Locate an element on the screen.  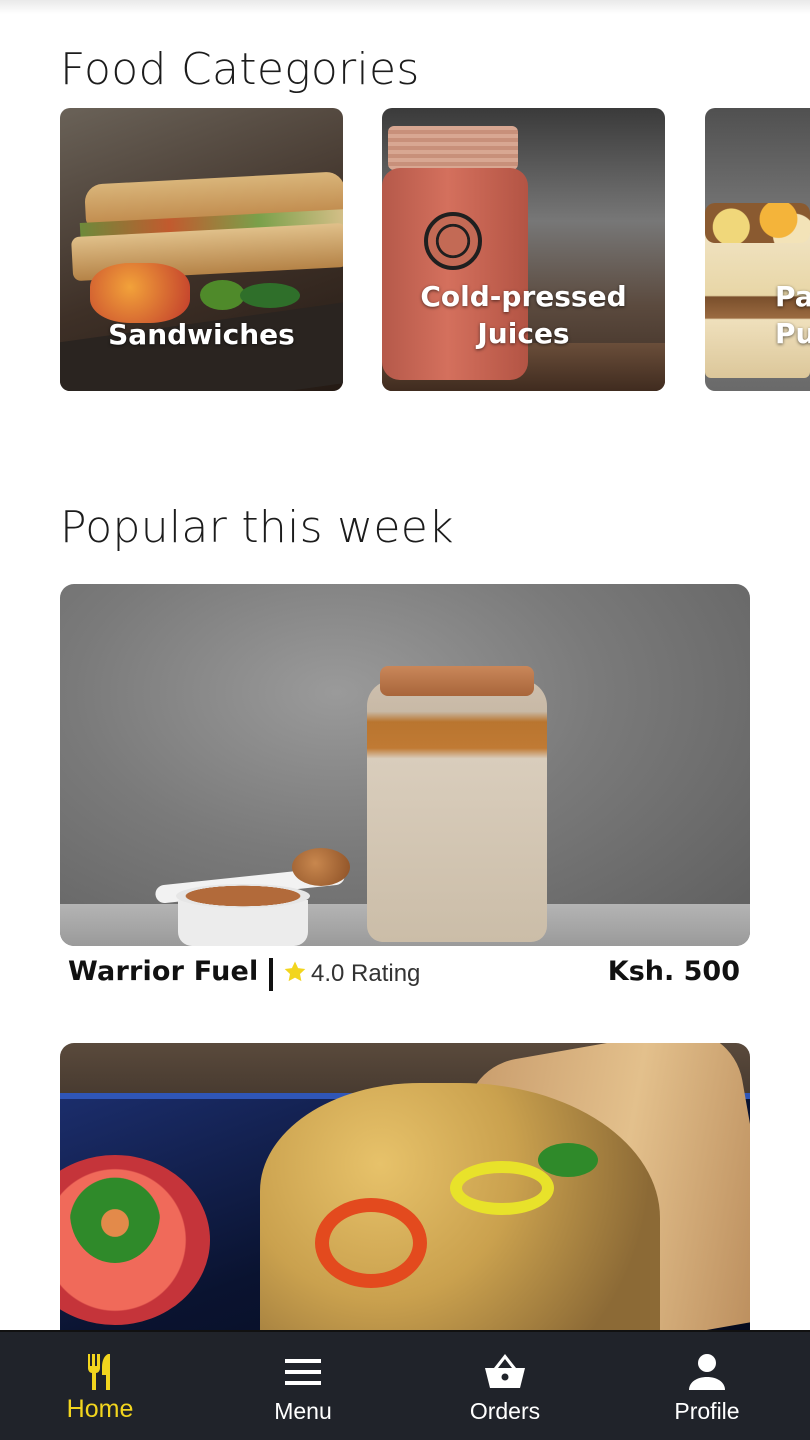
divider is located at coordinates (271, 974).